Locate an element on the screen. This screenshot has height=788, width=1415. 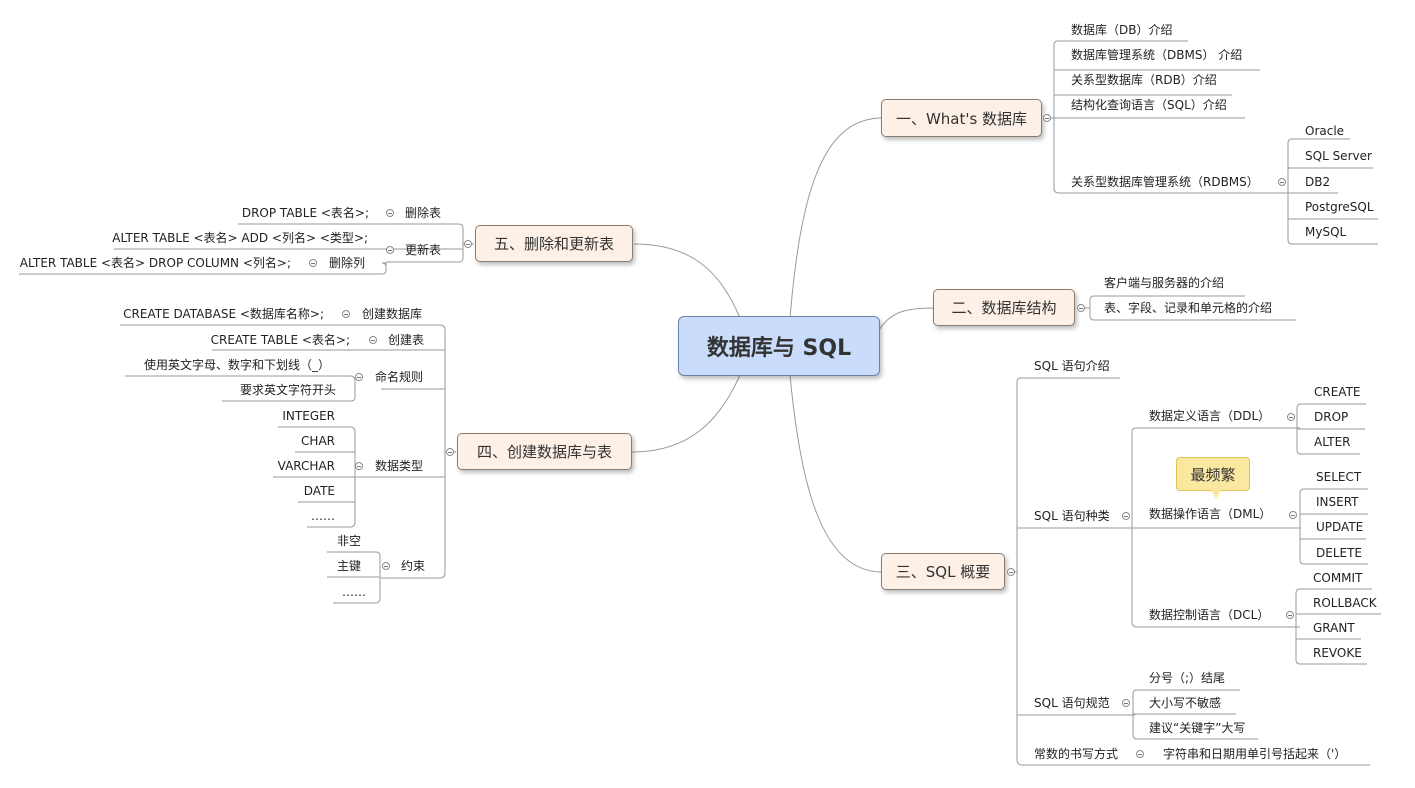
create-table-statement: CREATE TABLE <表名>; is located at coordinates (280, 340).